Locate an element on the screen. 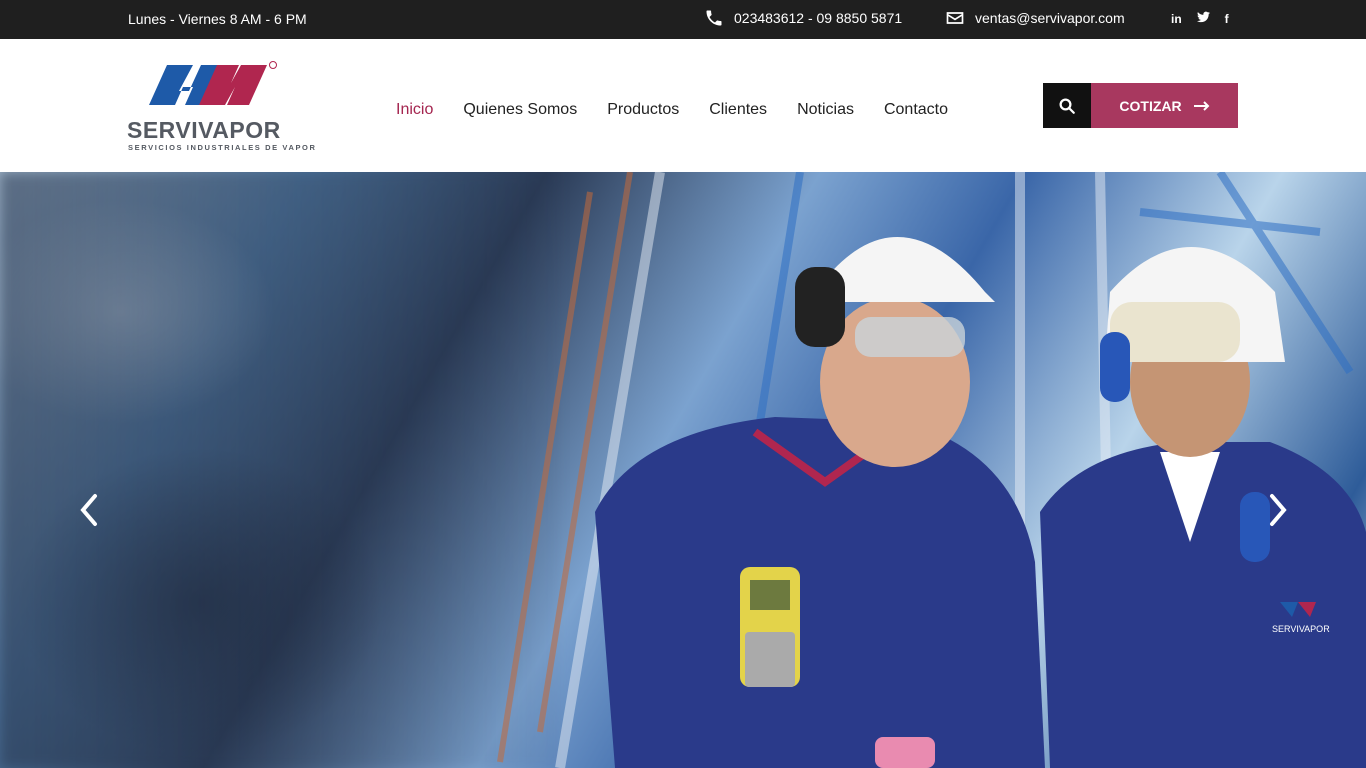  slider-next-arrow-icon is located at coordinates (1278, 510).